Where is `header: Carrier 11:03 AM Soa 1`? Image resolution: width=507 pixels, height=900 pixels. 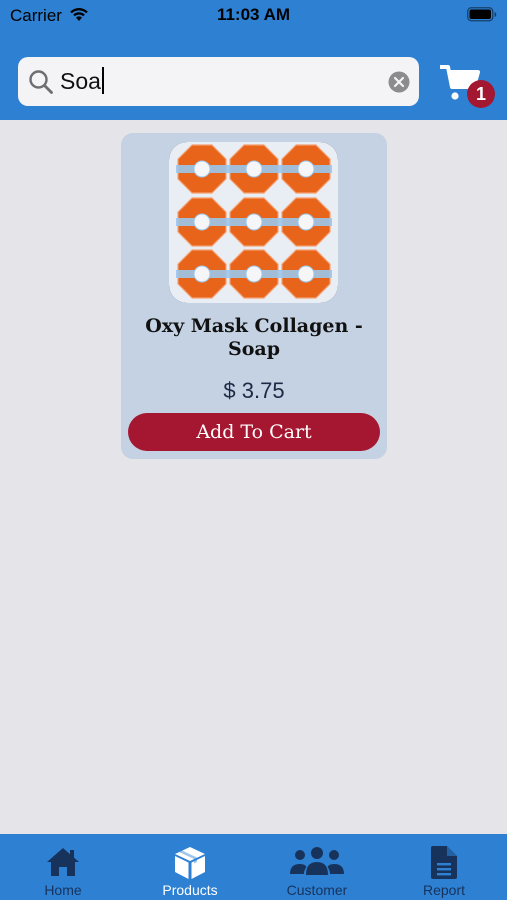
header: Carrier 11:03 AM Soa 1 is located at coordinates (253, 60).